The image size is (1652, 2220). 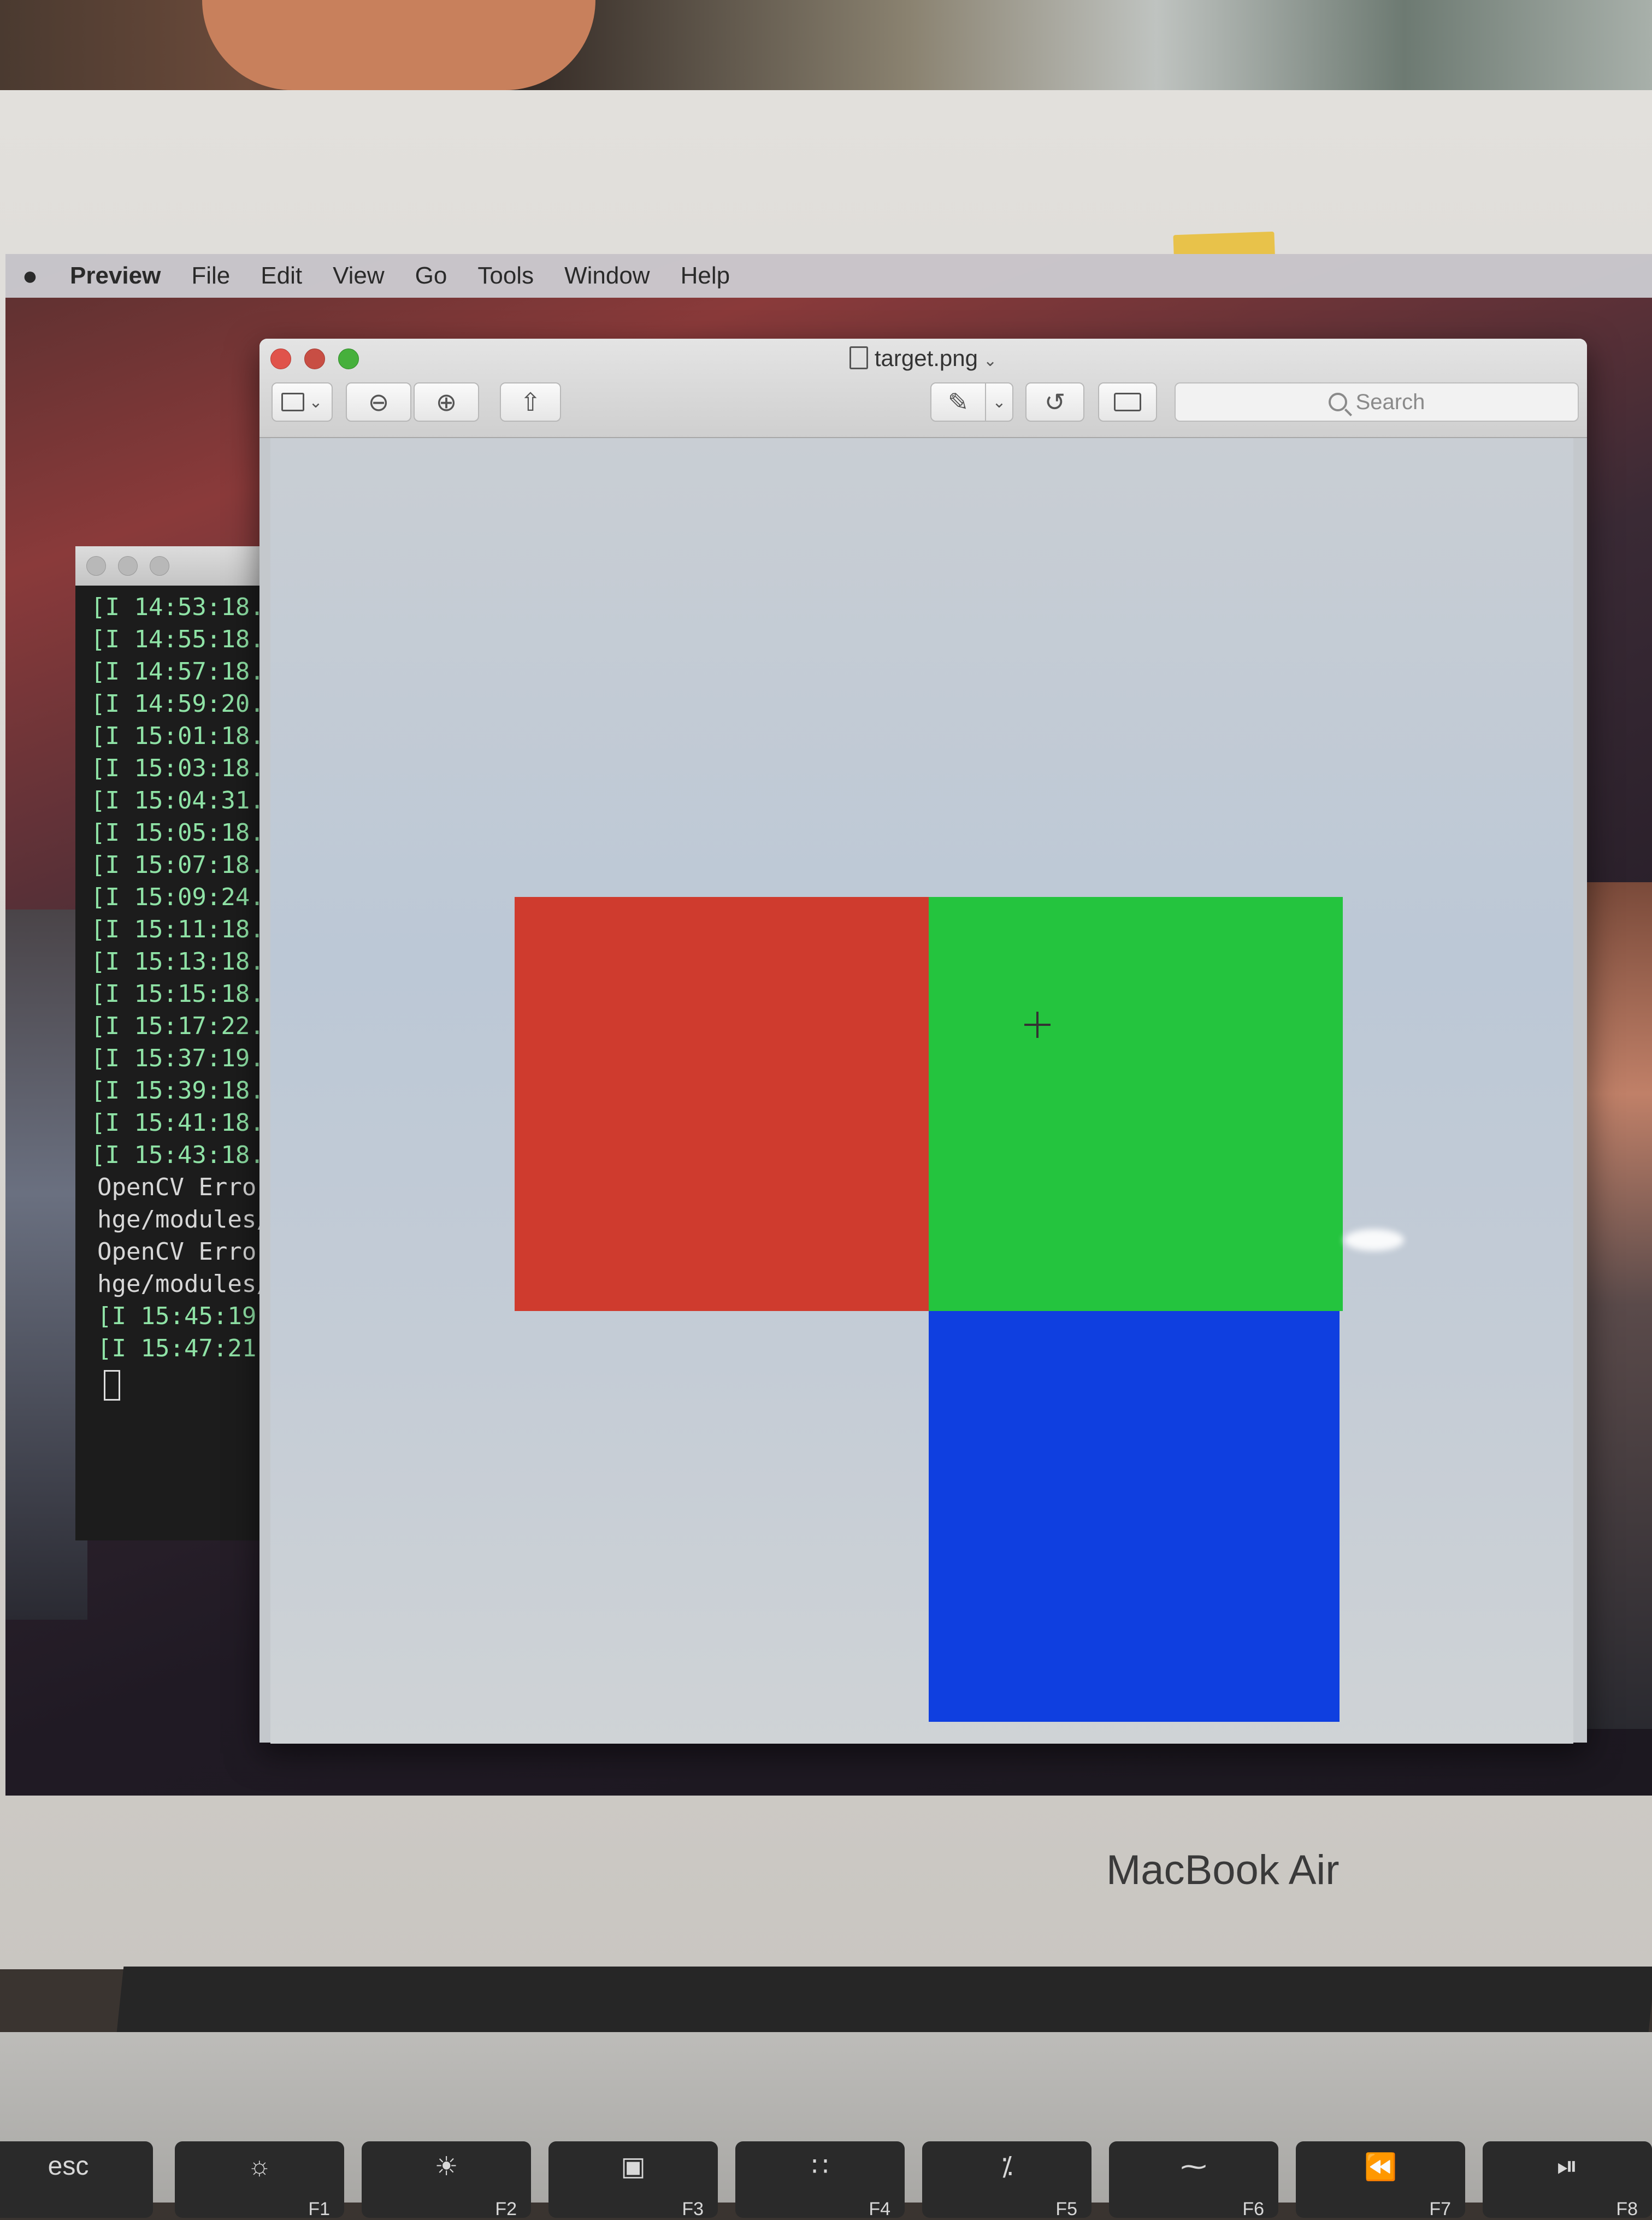 What do you see at coordinates (185, 704) in the screenshot?
I see `terminal-line: [I 14:59:20.3` at bounding box center [185, 704].